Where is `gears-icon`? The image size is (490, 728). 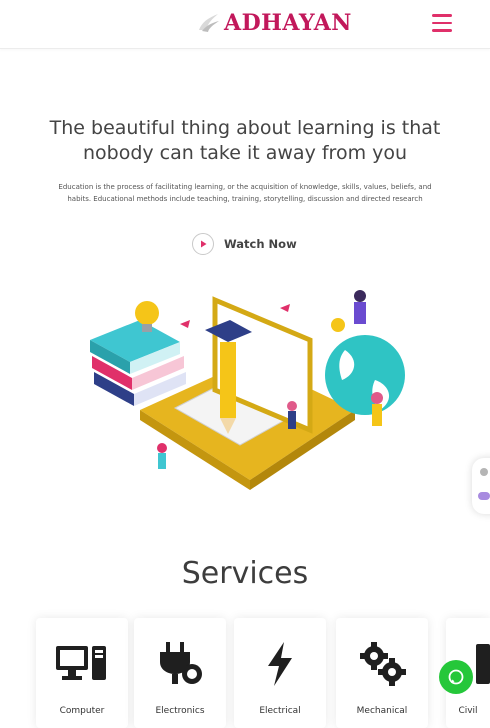 gears-icon is located at coordinates (383, 664).